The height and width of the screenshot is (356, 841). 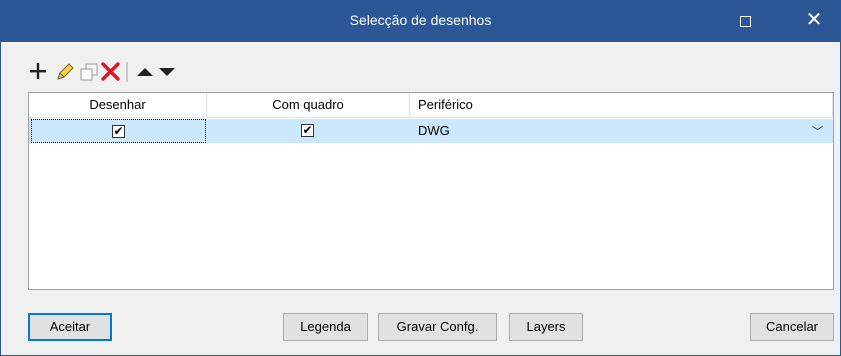 I want to click on accept-button: Aceitar, so click(x=70, y=327).